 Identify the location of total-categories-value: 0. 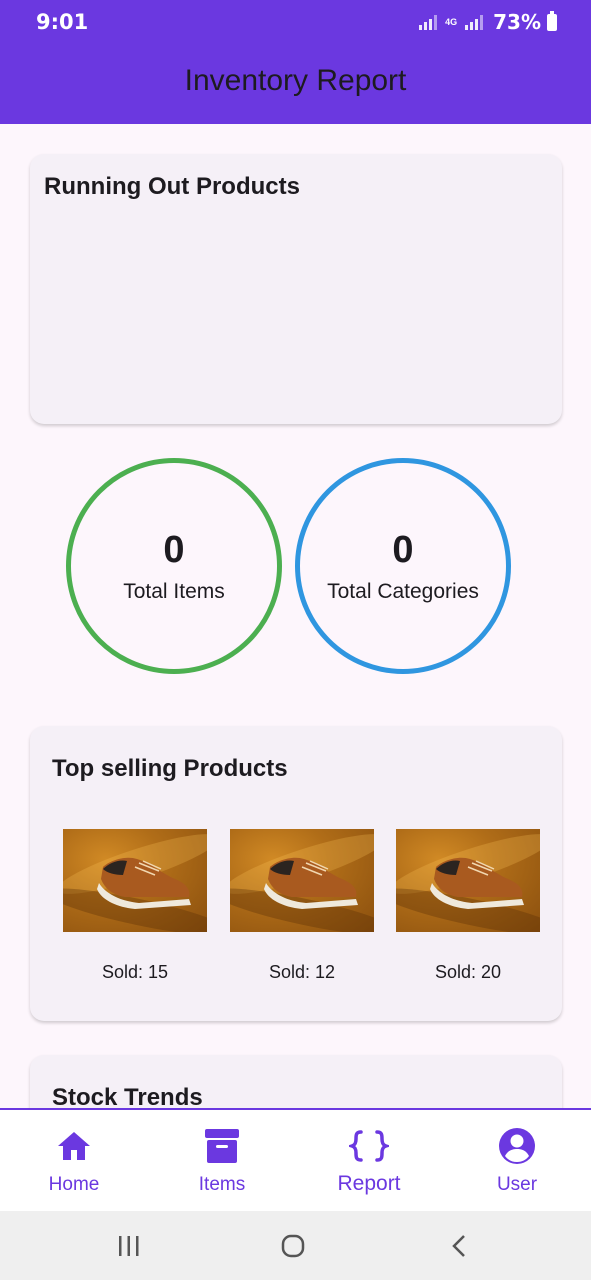
(403, 550).